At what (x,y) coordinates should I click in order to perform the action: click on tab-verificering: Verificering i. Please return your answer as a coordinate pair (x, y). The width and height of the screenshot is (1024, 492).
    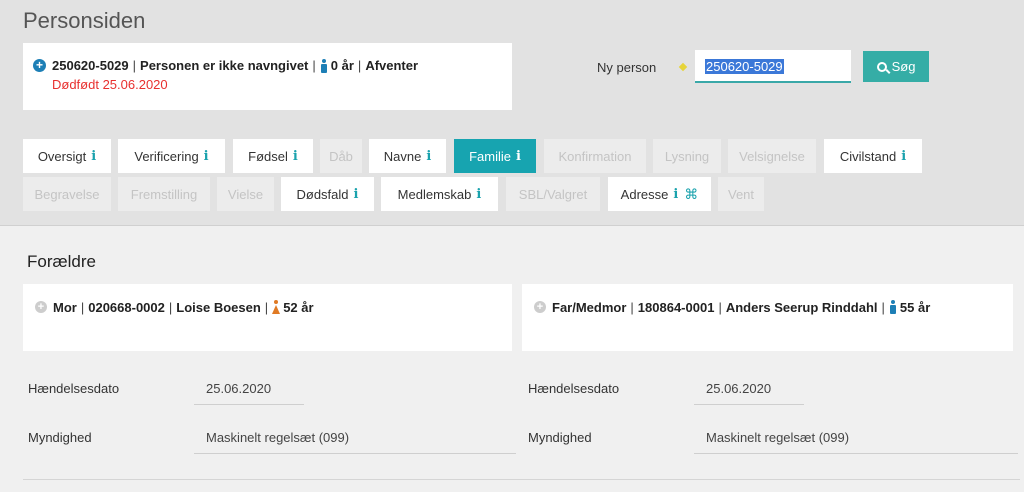
    Looking at the image, I should click on (171, 156).